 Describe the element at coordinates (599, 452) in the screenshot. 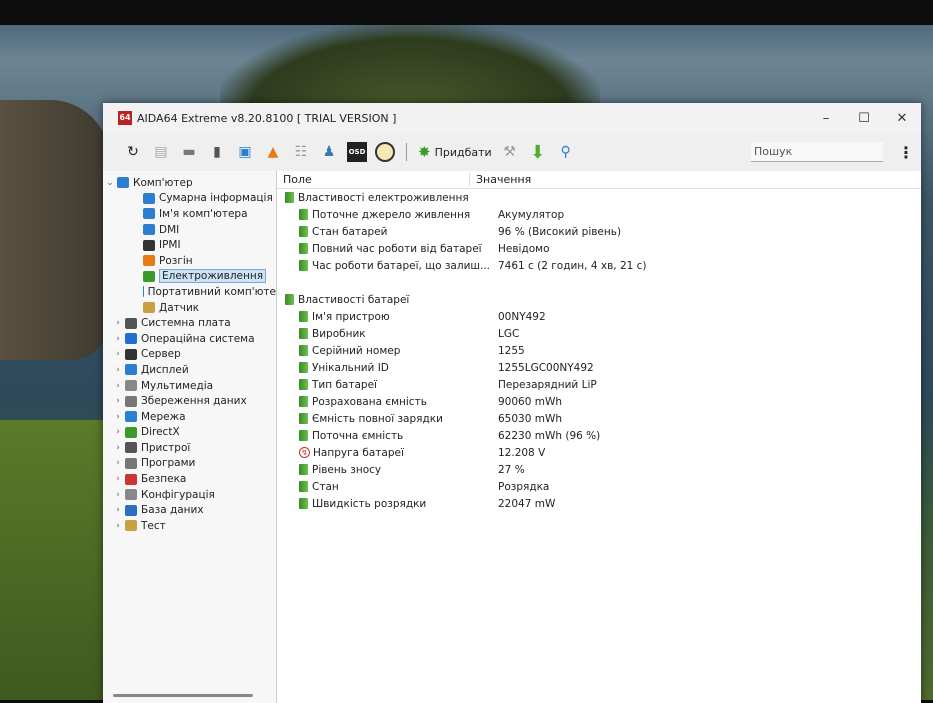

I see `table-row: ↯ Напруга батареї 12.208 V` at that location.